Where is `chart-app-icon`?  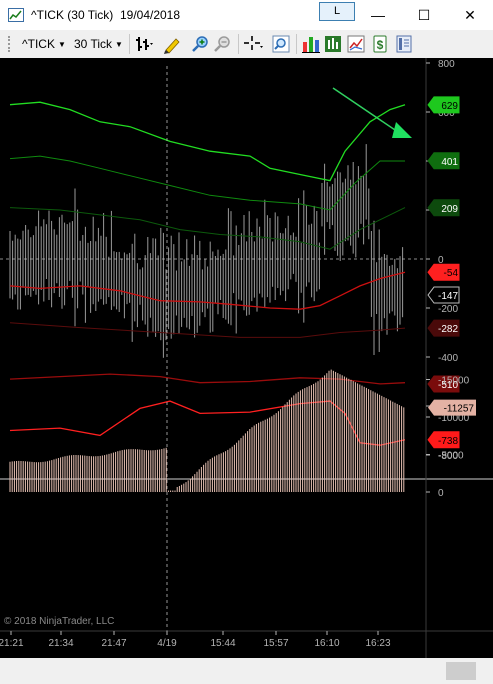
chart-app-icon is located at coordinates (16, 15).